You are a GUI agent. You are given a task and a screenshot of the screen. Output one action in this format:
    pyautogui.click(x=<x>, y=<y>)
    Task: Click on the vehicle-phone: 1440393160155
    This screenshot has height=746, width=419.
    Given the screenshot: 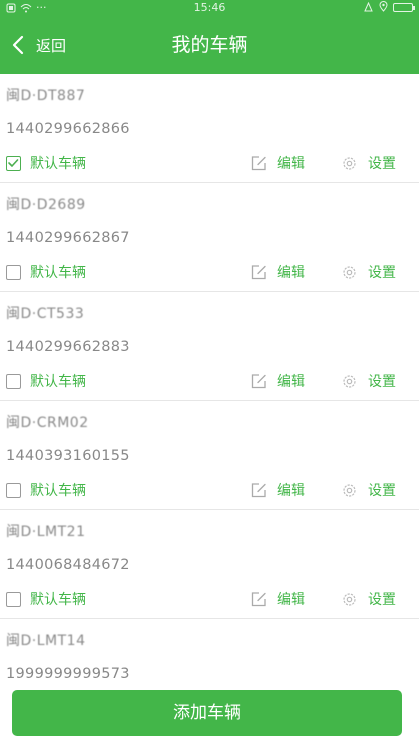 What is the action you would take?
    pyautogui.click(x=68, y=456)
    